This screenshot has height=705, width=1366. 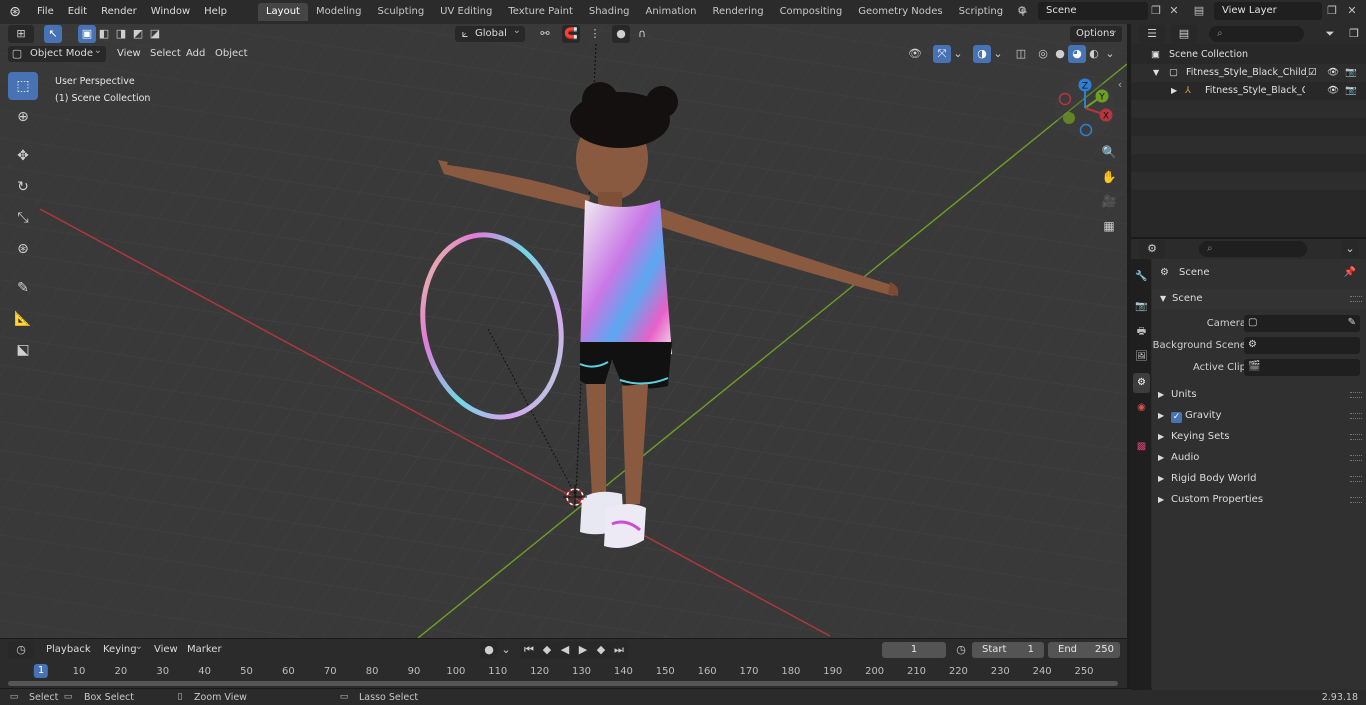 What do you see at coordinates (1109, 177) in the screenshot?
I see `pan-view-icon: ✋` at bounding box center [1109, 177].